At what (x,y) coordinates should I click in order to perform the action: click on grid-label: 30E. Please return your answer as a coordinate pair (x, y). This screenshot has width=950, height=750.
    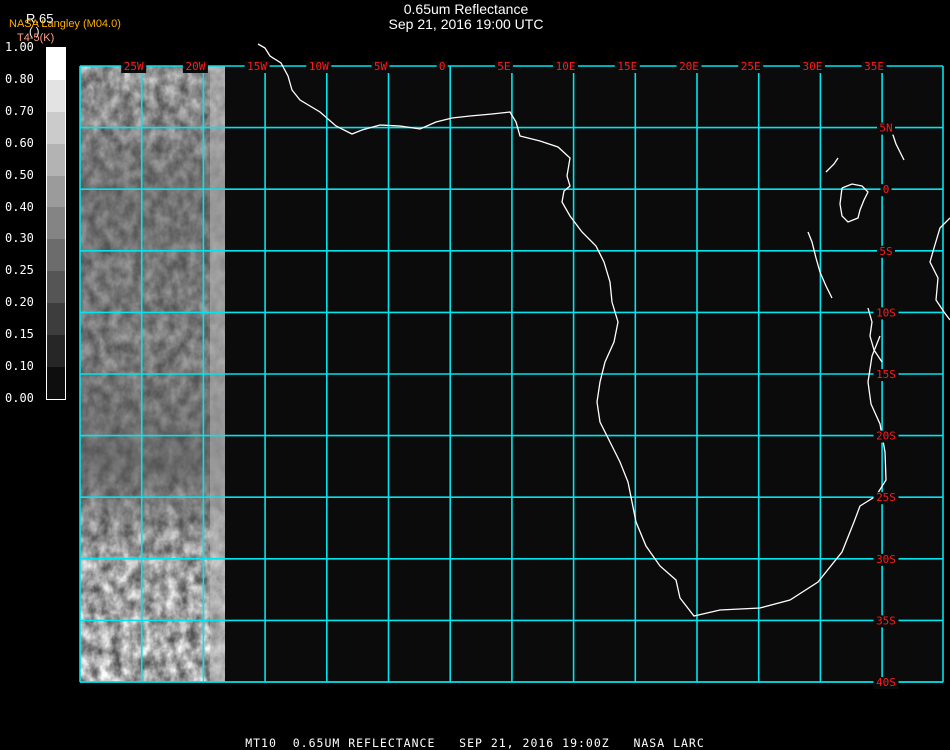
    Looking at the image, I should click on (812, 66).